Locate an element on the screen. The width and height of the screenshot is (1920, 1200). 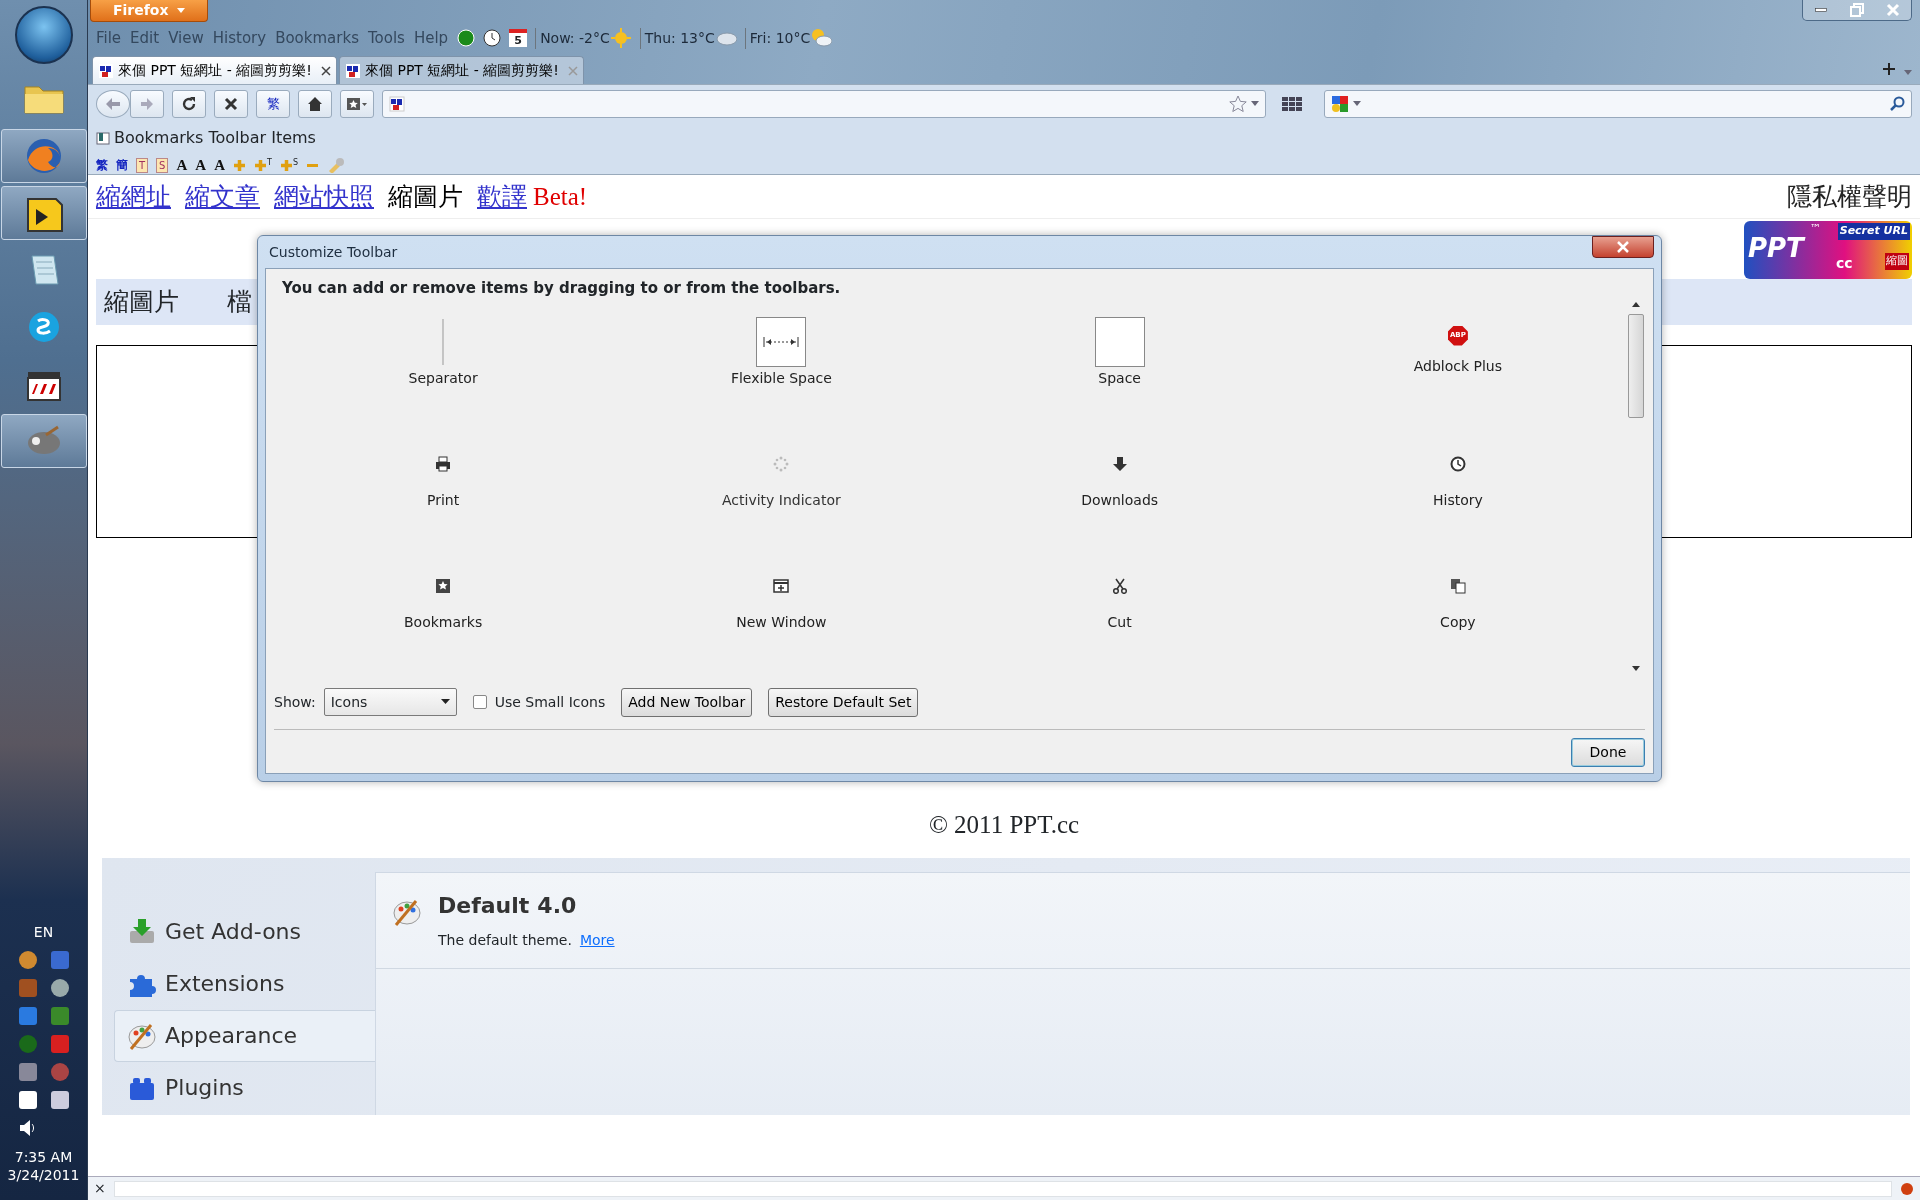
find-field is located at coordinates (1002, 1188).